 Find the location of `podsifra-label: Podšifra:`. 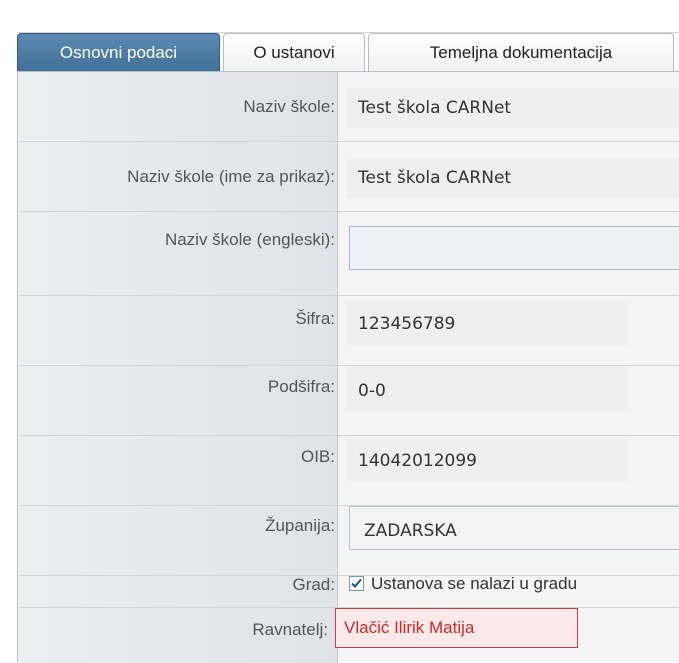

podsifra-label: Podšifra: is located at coordinates (301, 386).